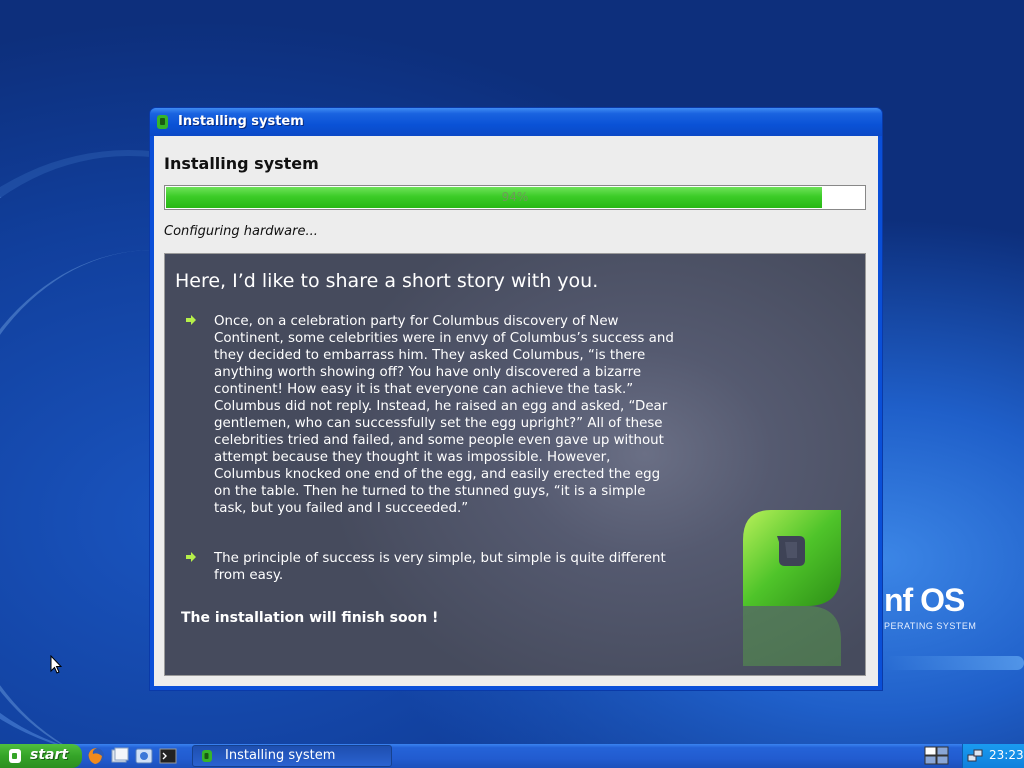  What do you see at coordinates (310, 618) in the screenshot?
I see `finish-message: The installation will finish soon !` at bounding box center [310, 618].